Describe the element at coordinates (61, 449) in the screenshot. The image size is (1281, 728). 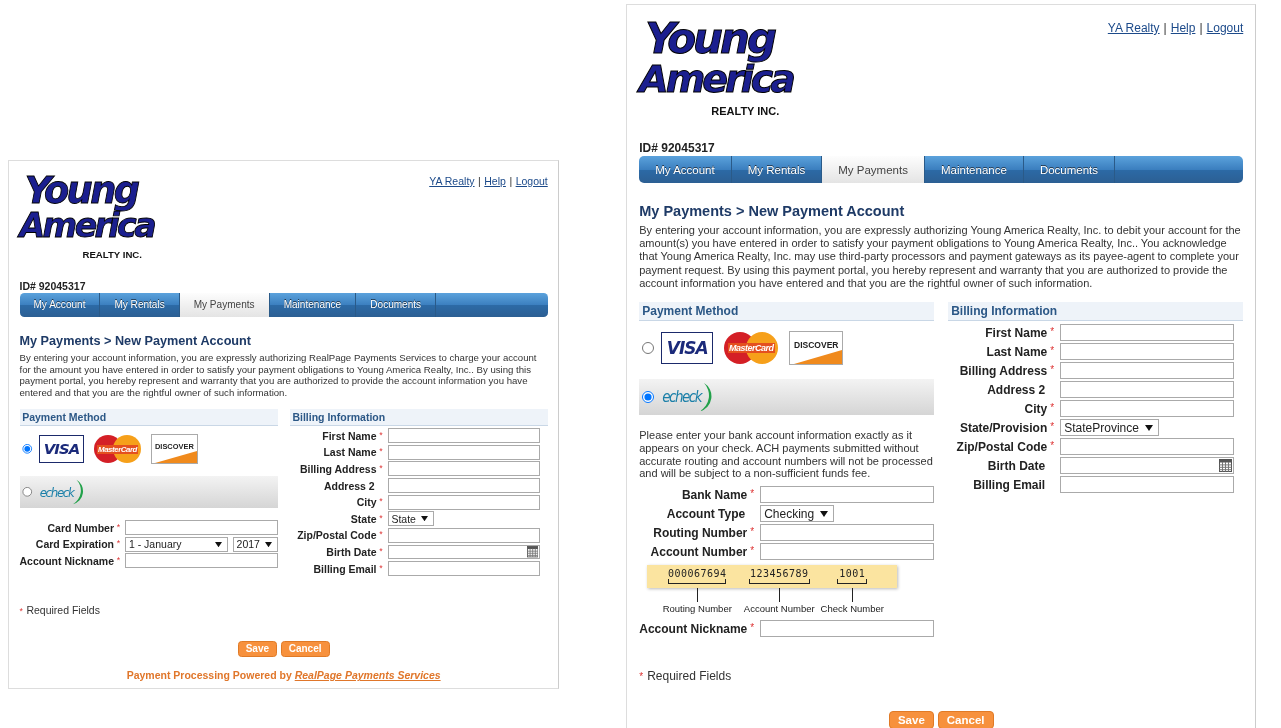
I see `visa-logo: VISA` at that location.